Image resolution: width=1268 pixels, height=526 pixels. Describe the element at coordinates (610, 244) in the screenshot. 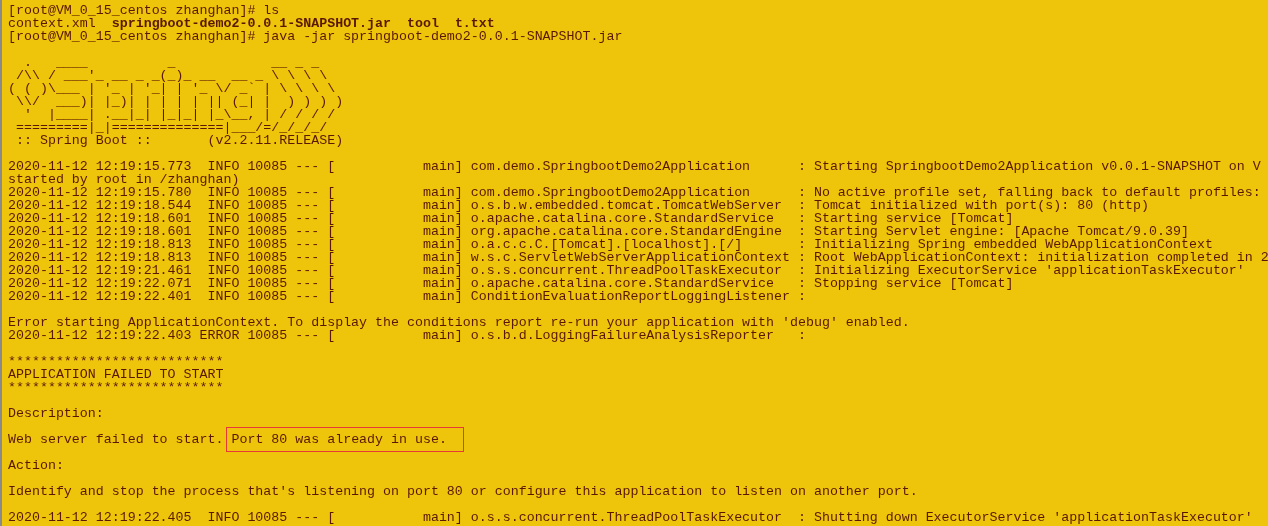

I see `terminal-line: 2020-11-12 12:19:18.813 INFO 10085 --- [ main] o.a.c.c.C.[Tomcat].[localhost].[/] : Initializing Spring embedded WebApplicationContext` at that location.